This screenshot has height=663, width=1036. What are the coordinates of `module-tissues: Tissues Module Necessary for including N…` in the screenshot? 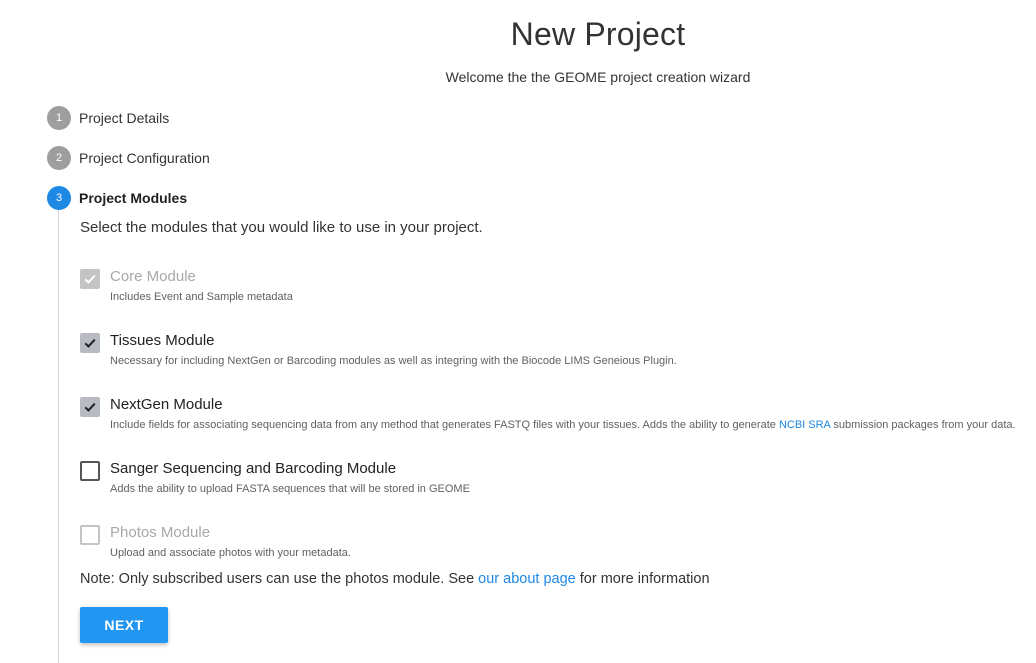 It's located at (558, 357).